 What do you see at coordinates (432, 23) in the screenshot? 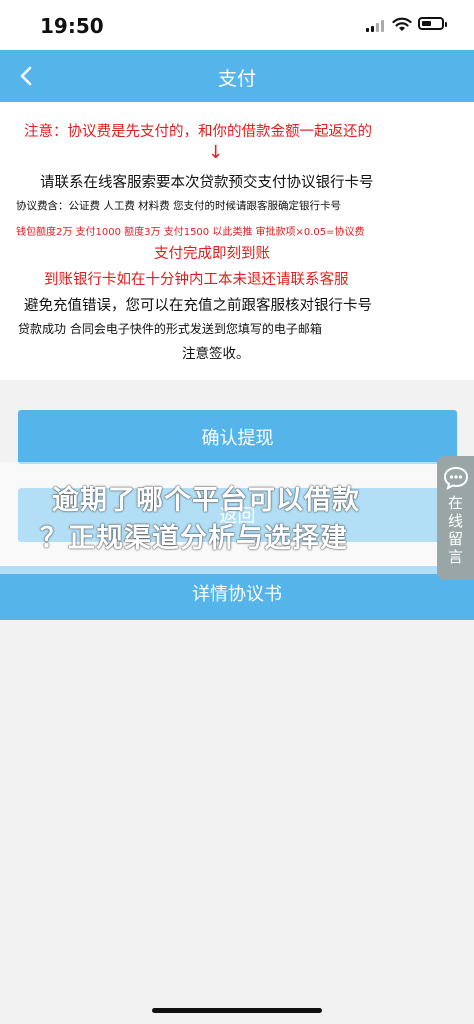
I see `battery-icon` at bounding box center [432, 23].